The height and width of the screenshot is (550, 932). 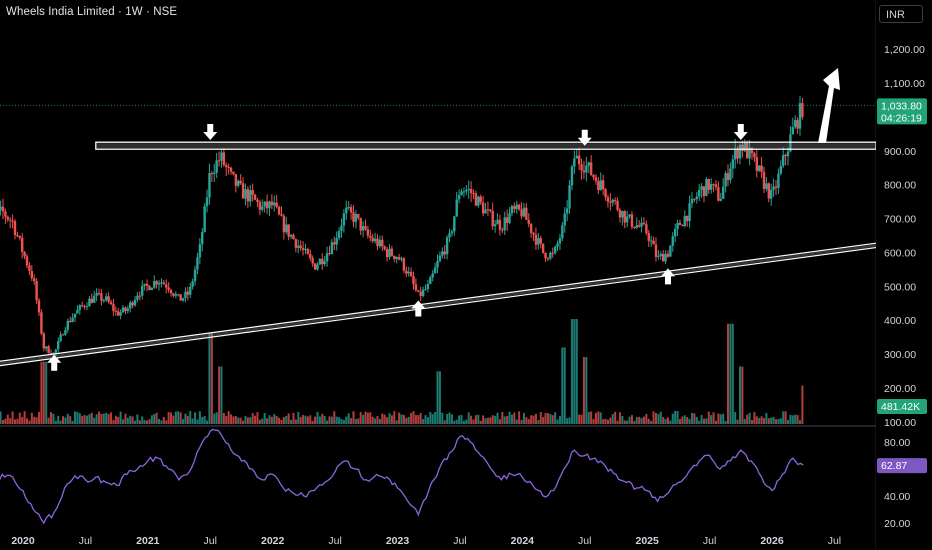 I want to click on rsi-tick-label: 20.00, so click(x=897, y=524).